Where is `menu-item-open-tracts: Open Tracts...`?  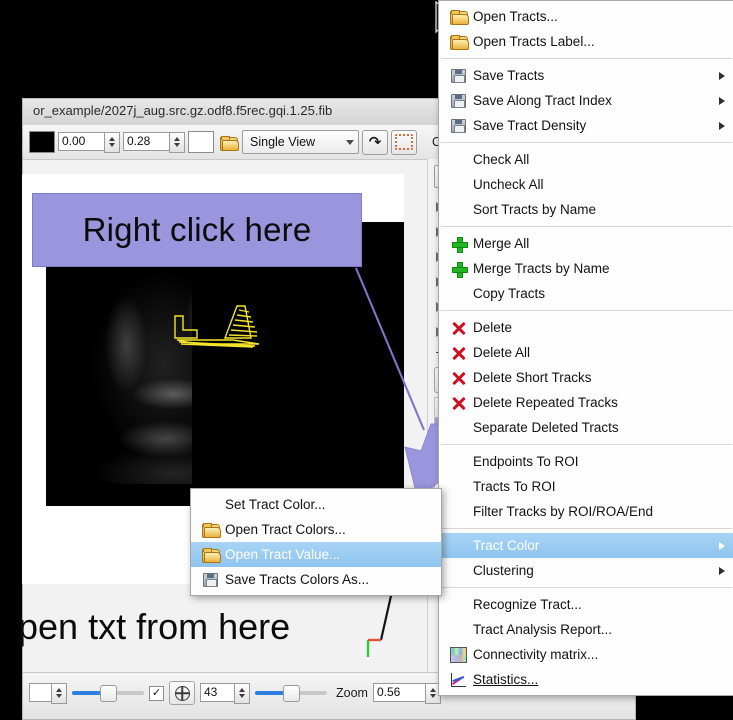
menu-item-open-tracts: Open Tracts... is located at coordinates (586, 16).